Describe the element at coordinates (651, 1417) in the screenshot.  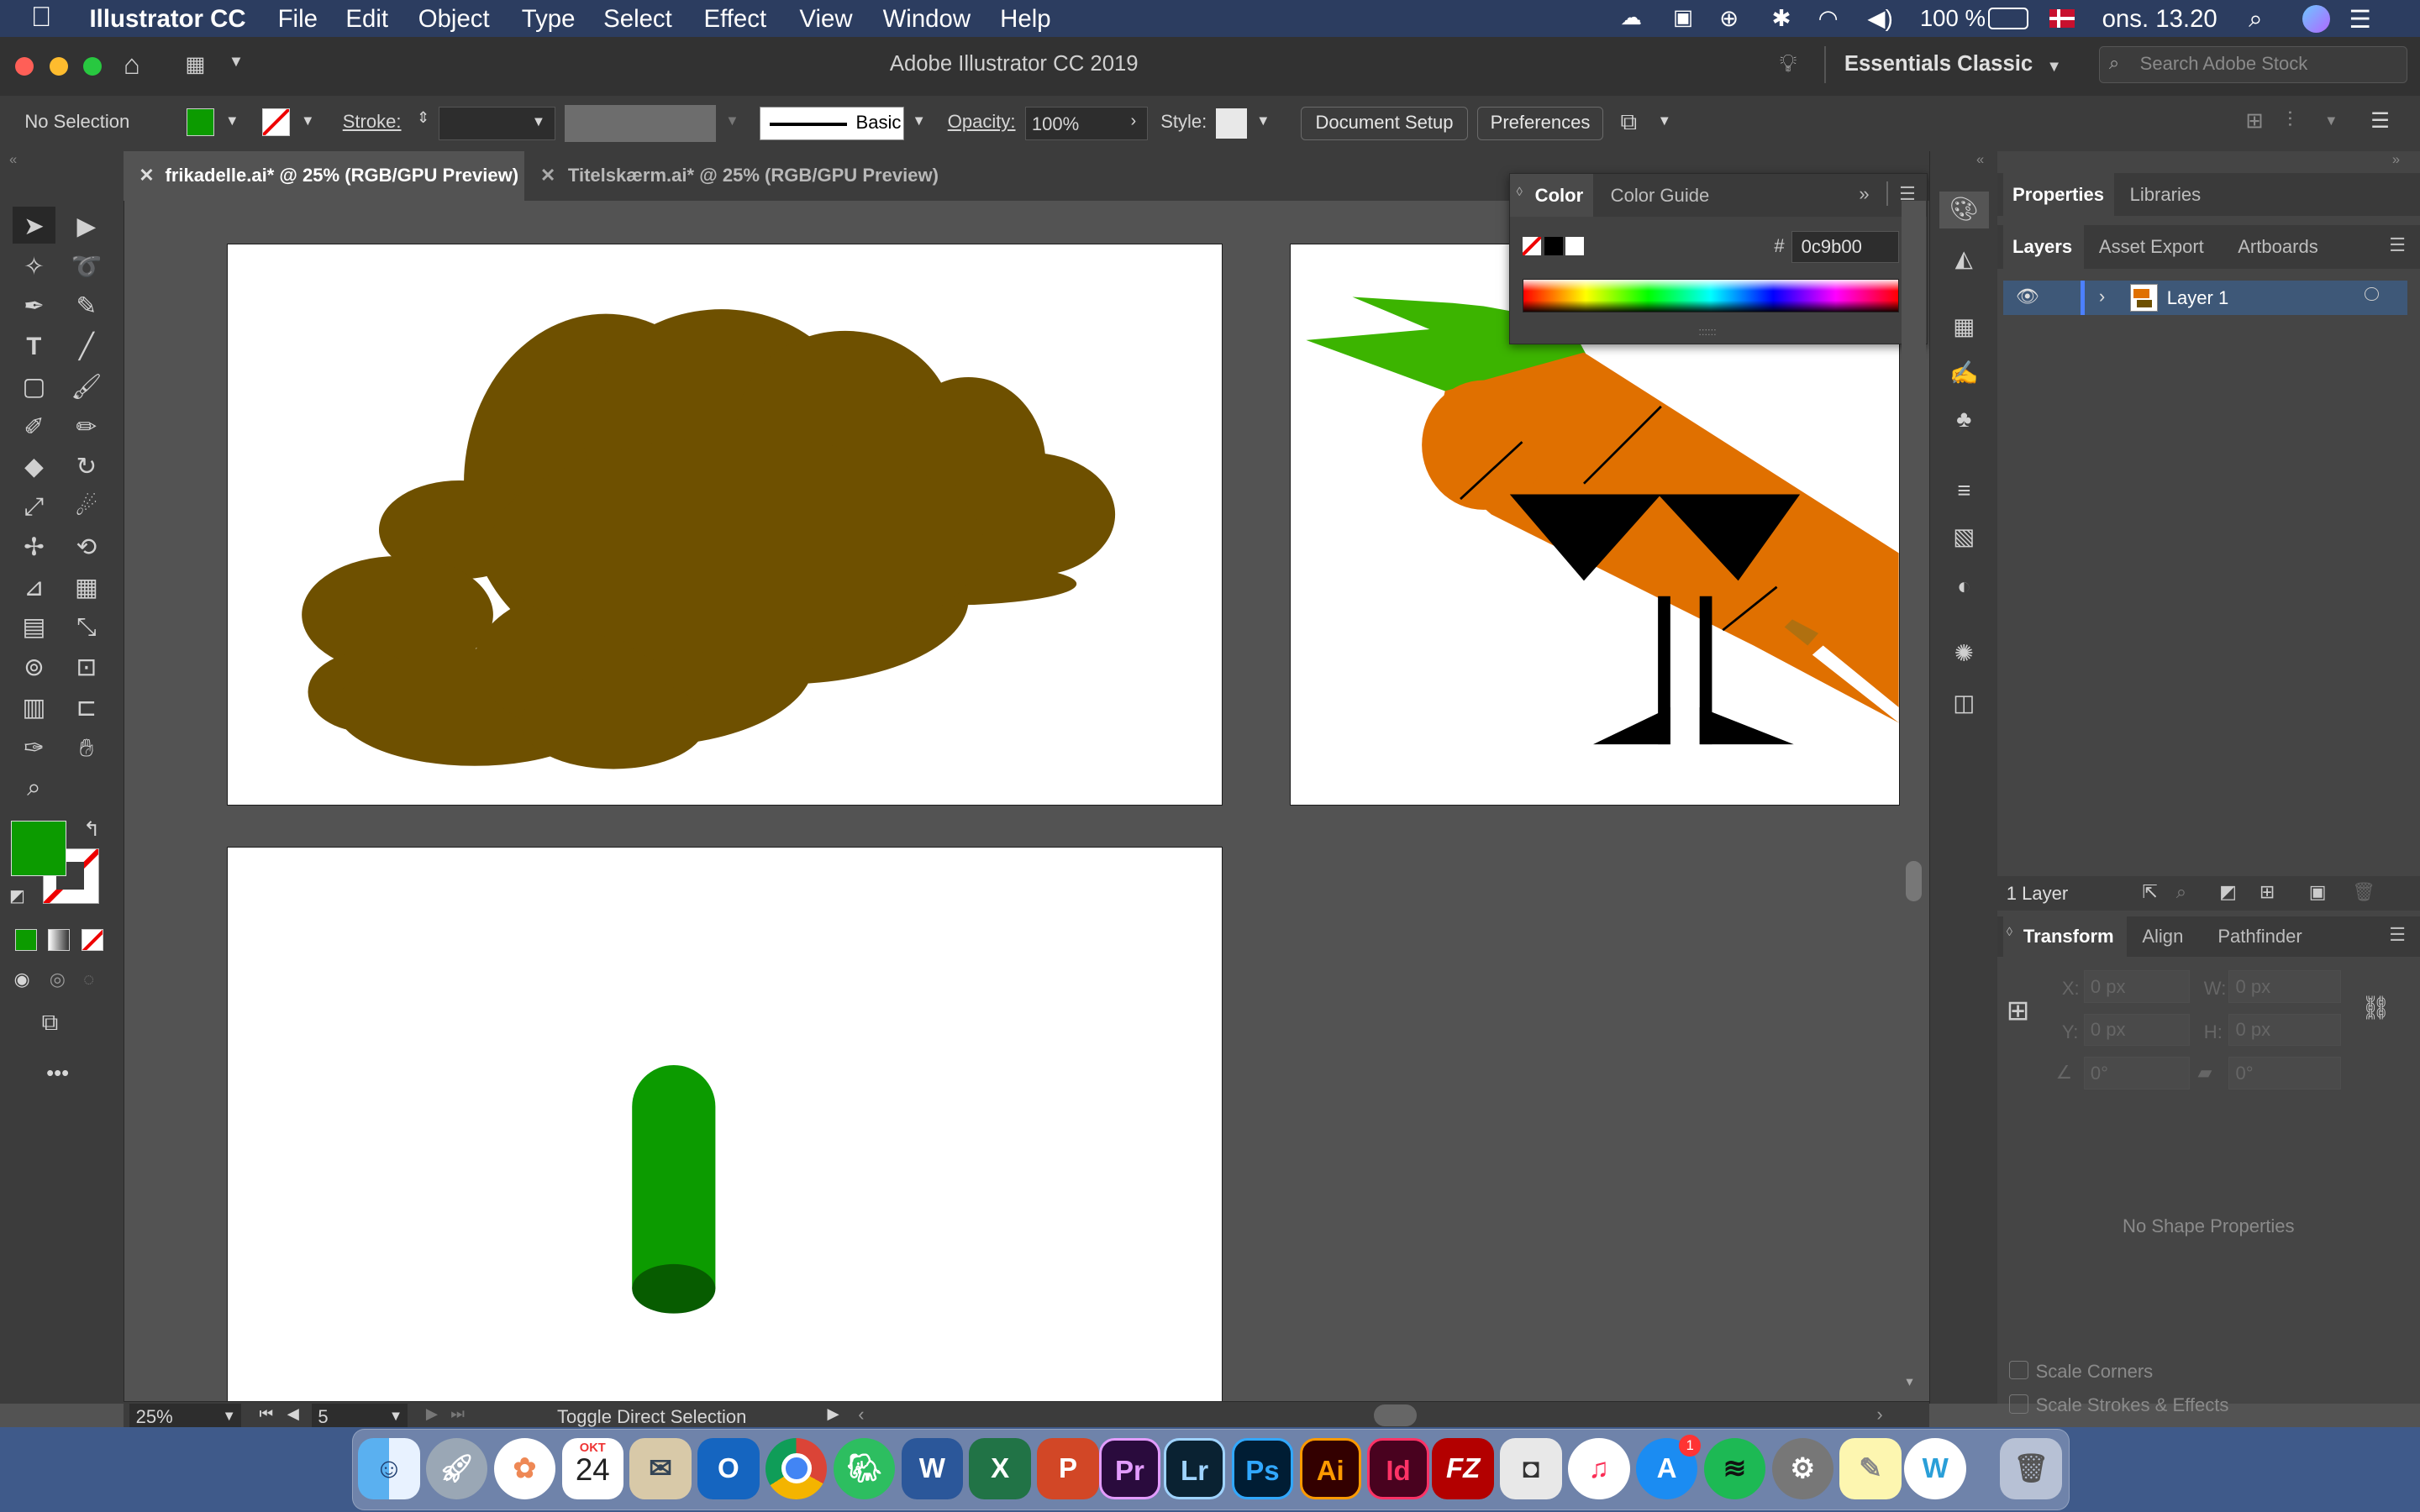
I see `status-text: Toggle Direct Selection` at that location.